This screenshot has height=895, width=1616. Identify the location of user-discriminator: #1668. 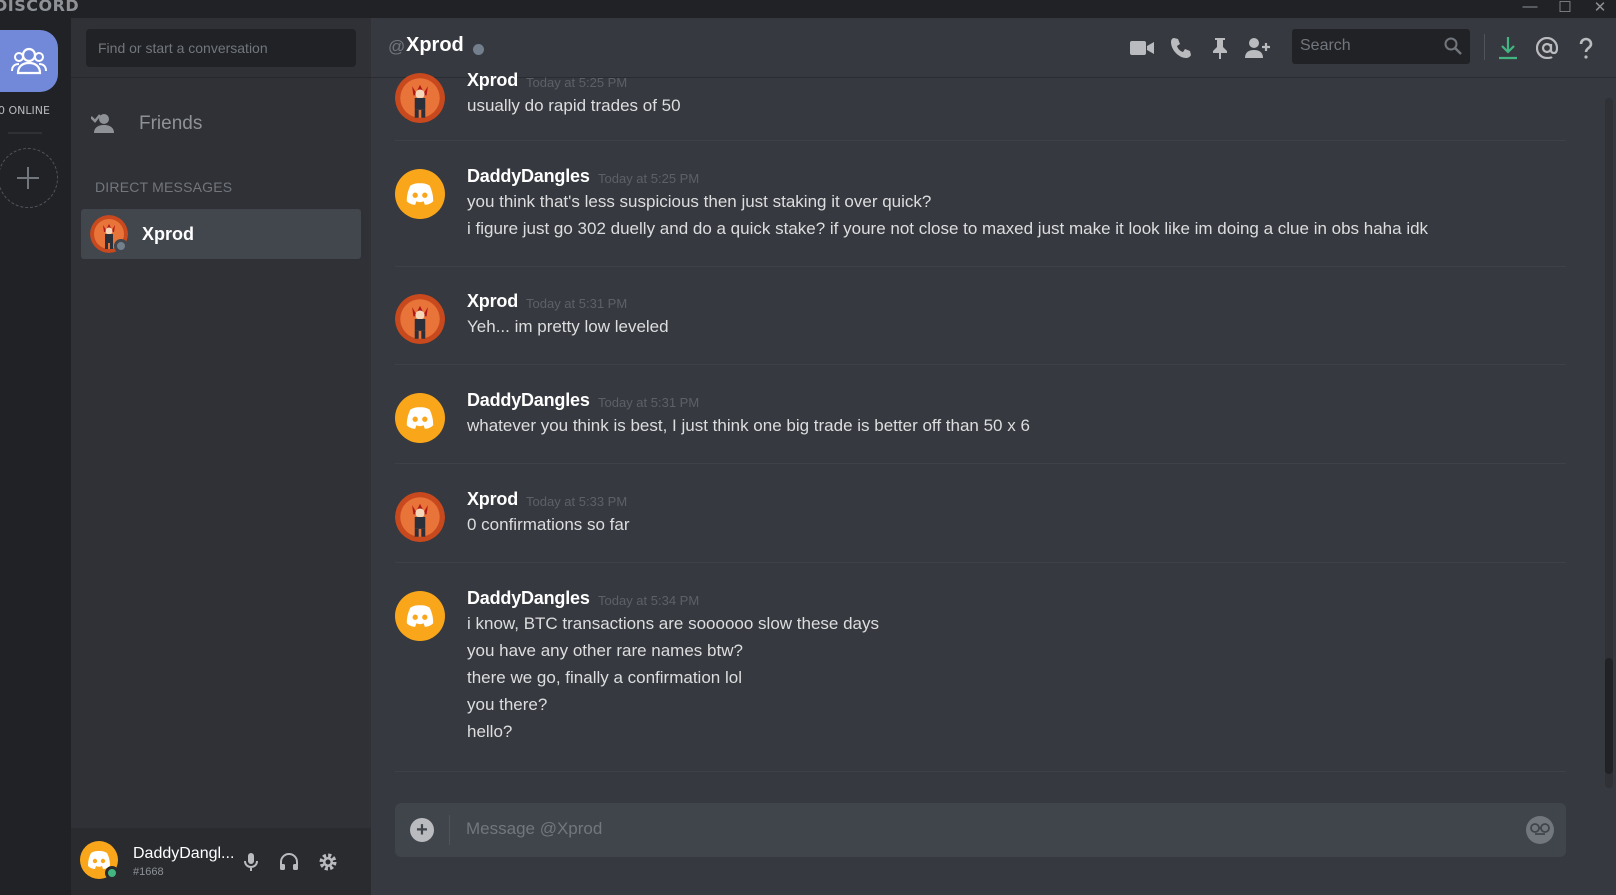
(148, 872).